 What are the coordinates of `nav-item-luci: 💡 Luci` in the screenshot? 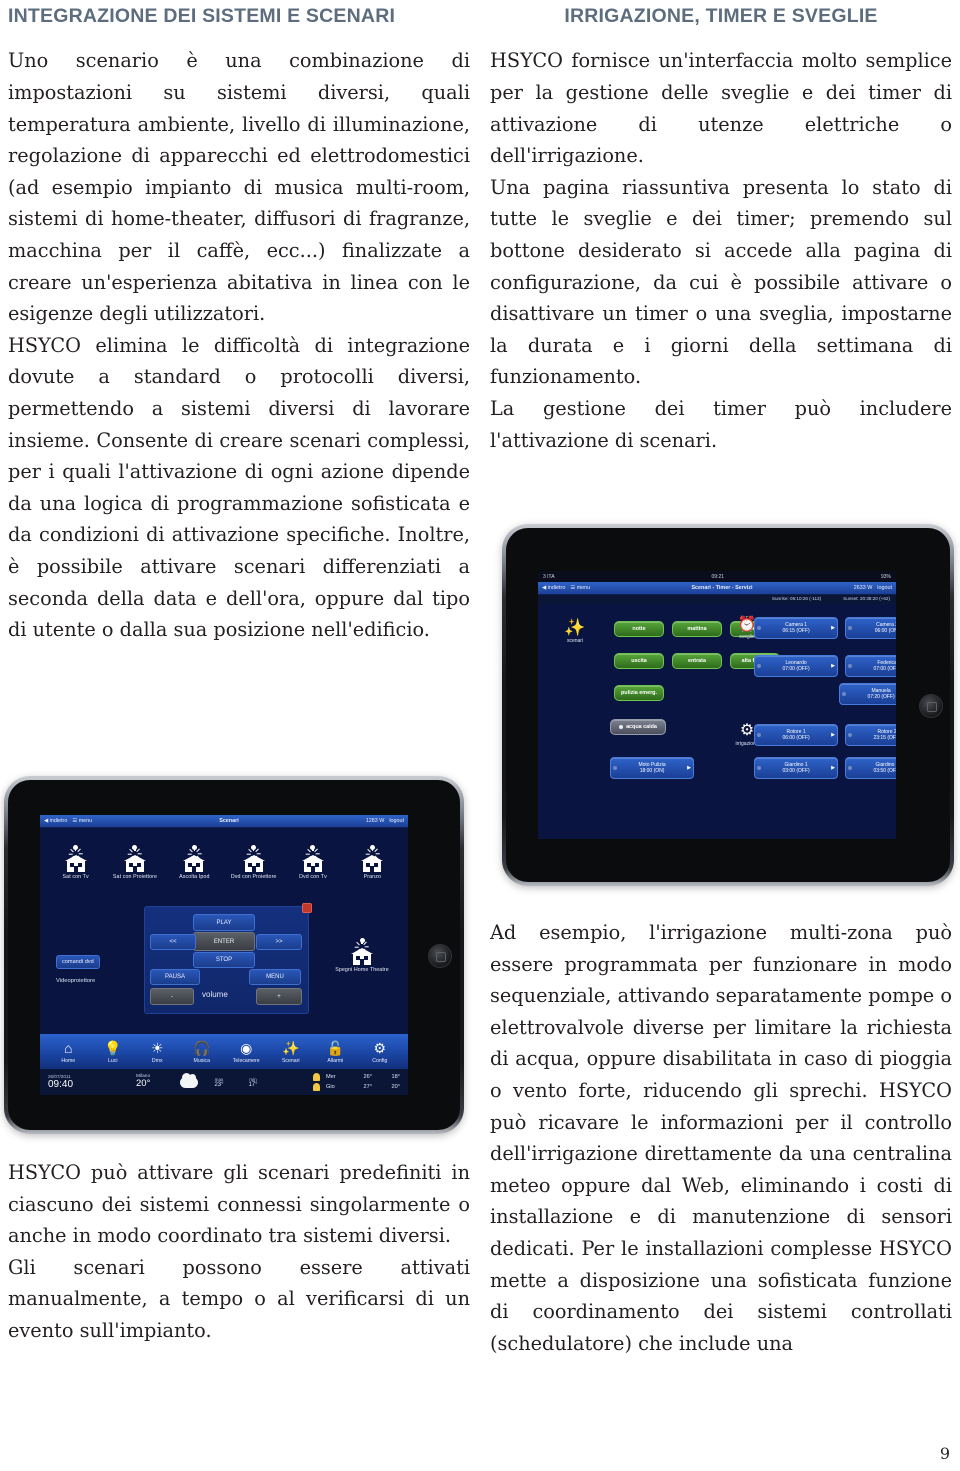 It's located at (113, 1052).